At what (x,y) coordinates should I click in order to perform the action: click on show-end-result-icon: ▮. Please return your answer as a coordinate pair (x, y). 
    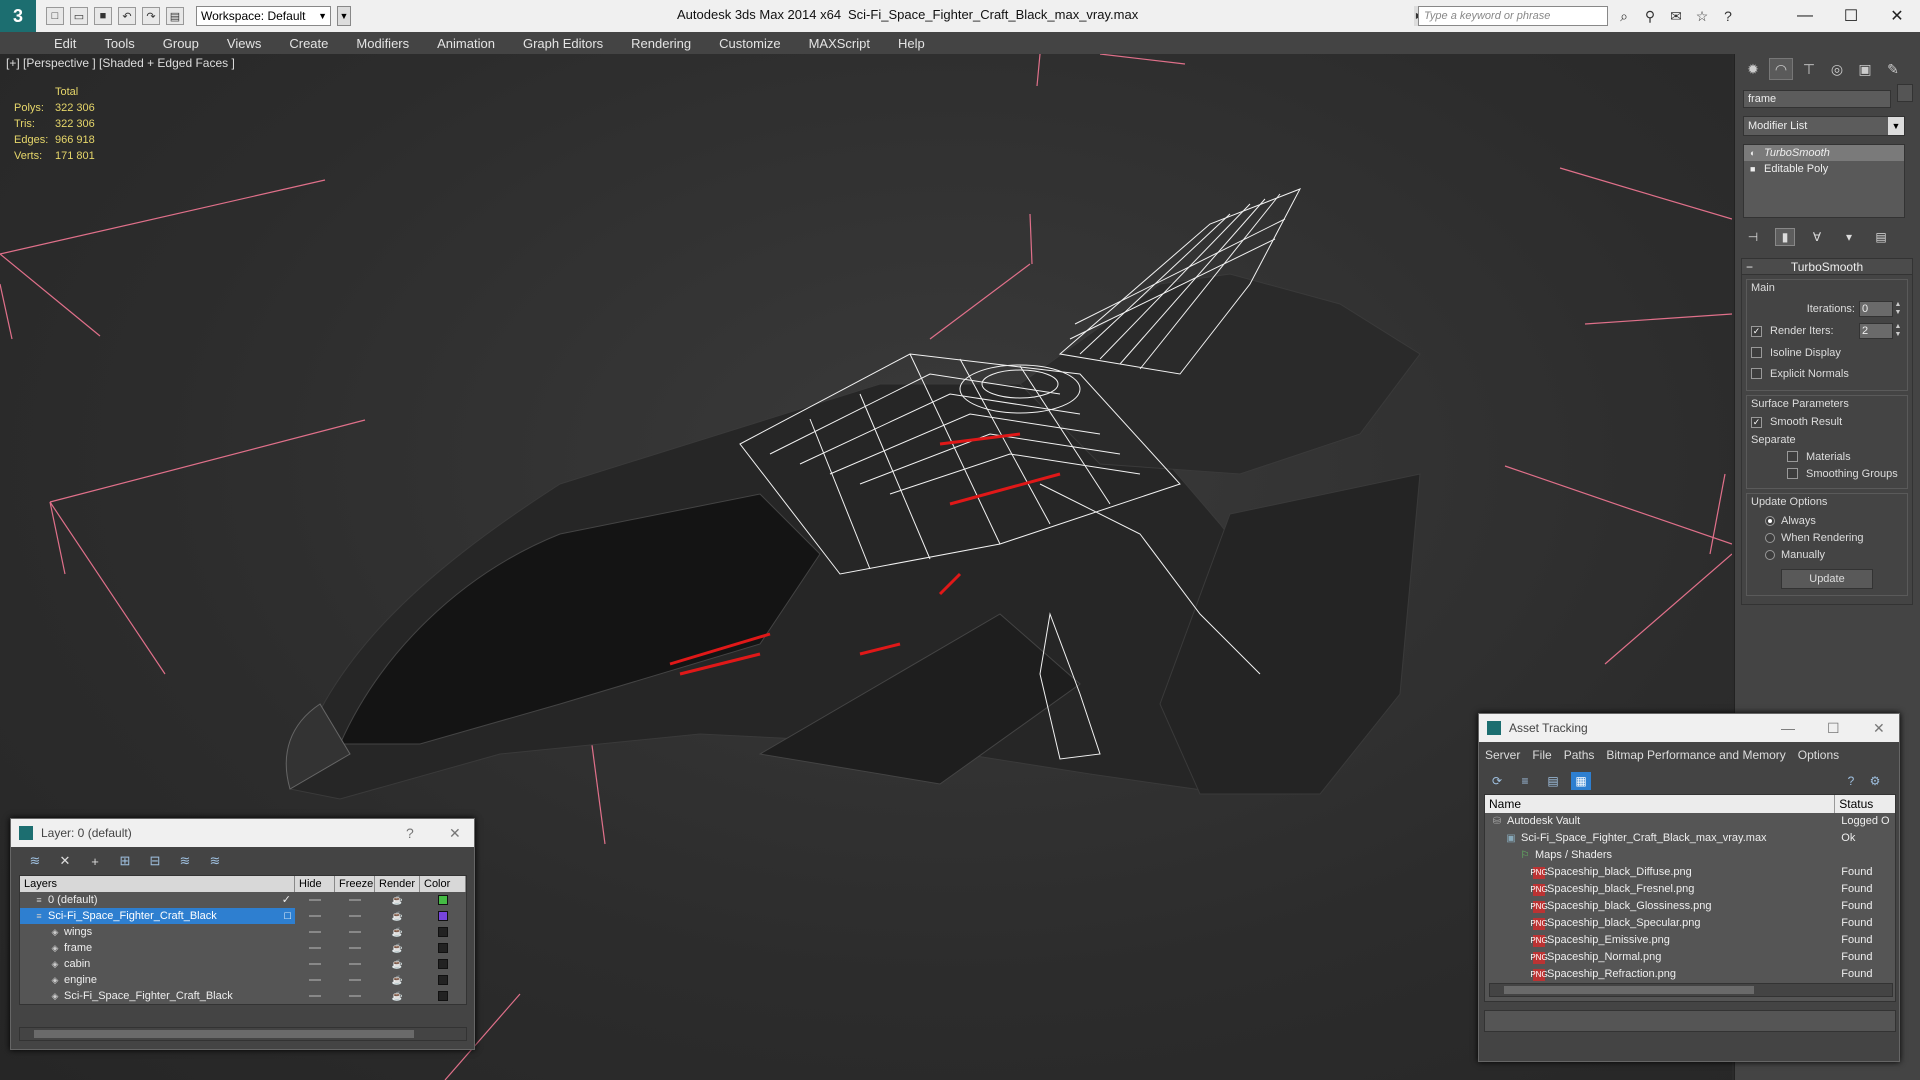
    Looking at the image, I should click on (1785, 237).